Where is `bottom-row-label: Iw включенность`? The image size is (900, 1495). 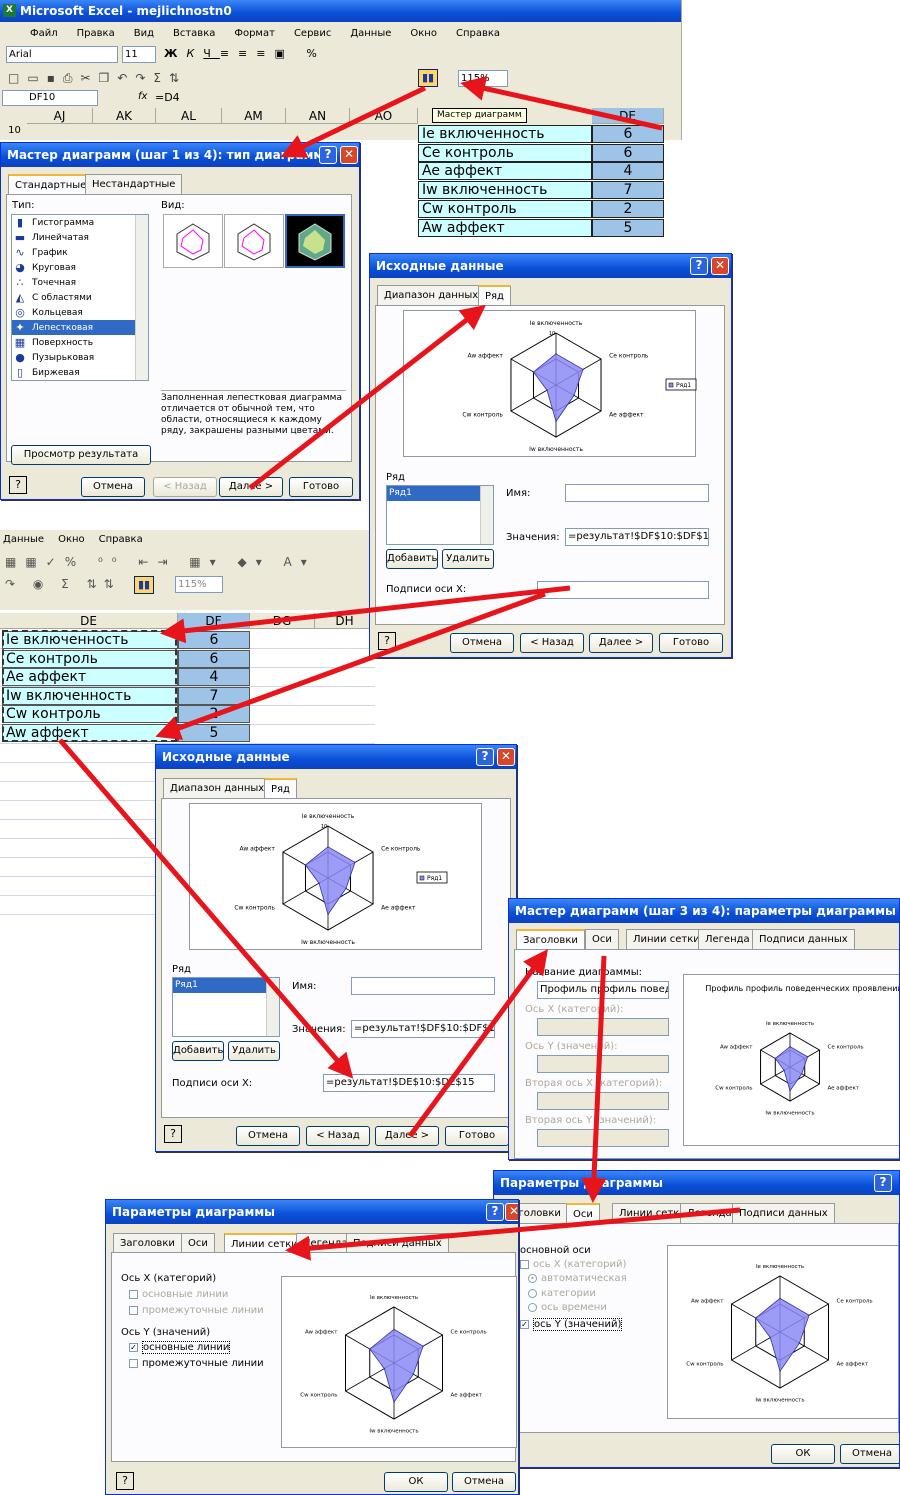 bottom-row-label: Iw включенность is located at coordinates (90, 695).